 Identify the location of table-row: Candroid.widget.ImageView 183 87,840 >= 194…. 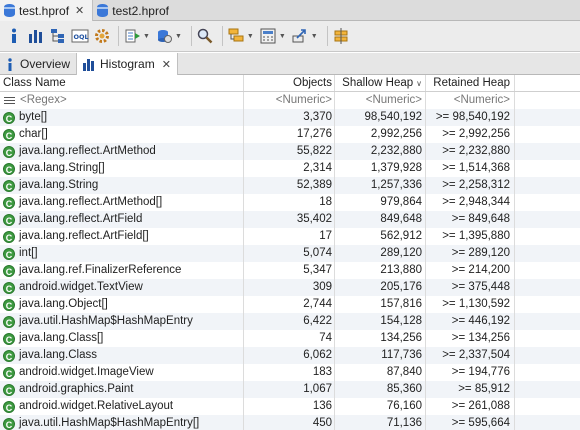
(290, 372).